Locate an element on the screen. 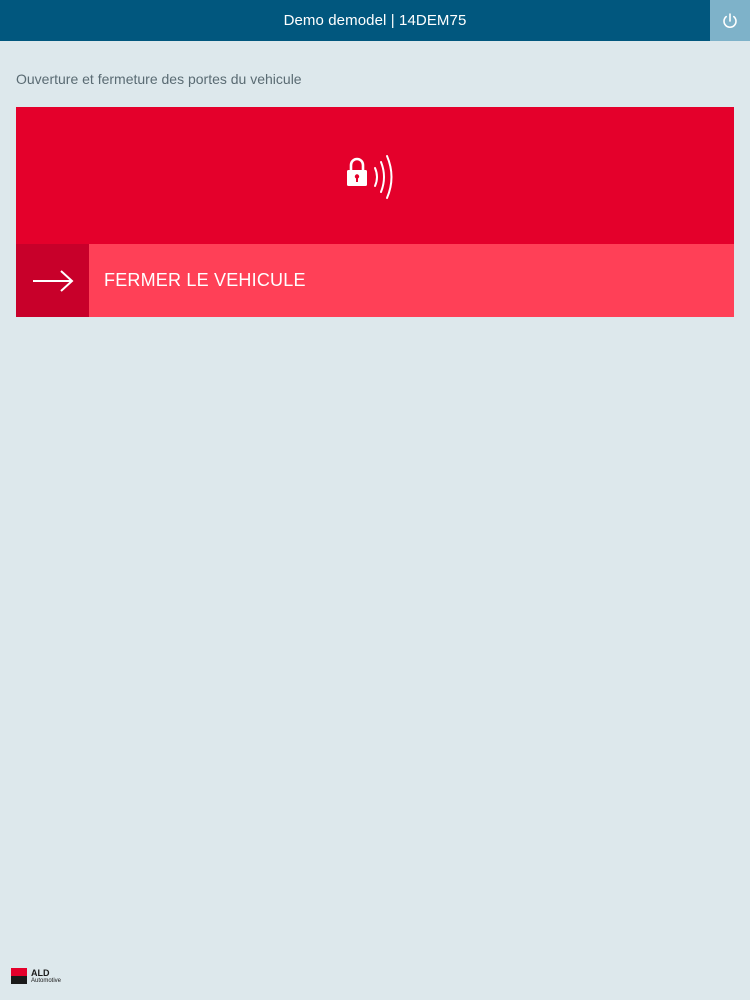 Image resolution: width=750 pixels, height=1000 pixels. close-vehicle-button: FERMER LE VEHICULE is located at coordinates (375, 280).